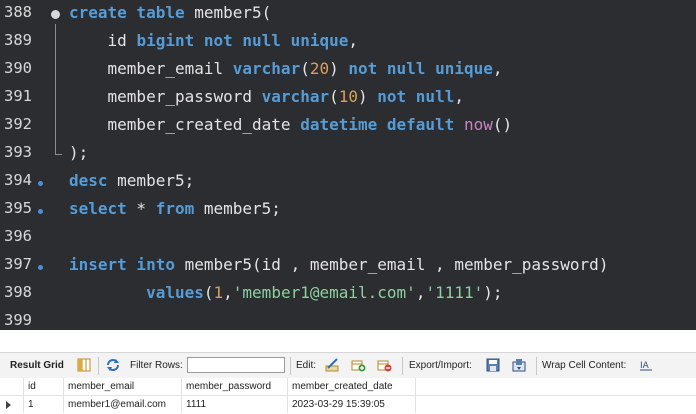  Describe the element at coordinates (358, 365) in the screenshot. I see `add-row-icon` at that location.